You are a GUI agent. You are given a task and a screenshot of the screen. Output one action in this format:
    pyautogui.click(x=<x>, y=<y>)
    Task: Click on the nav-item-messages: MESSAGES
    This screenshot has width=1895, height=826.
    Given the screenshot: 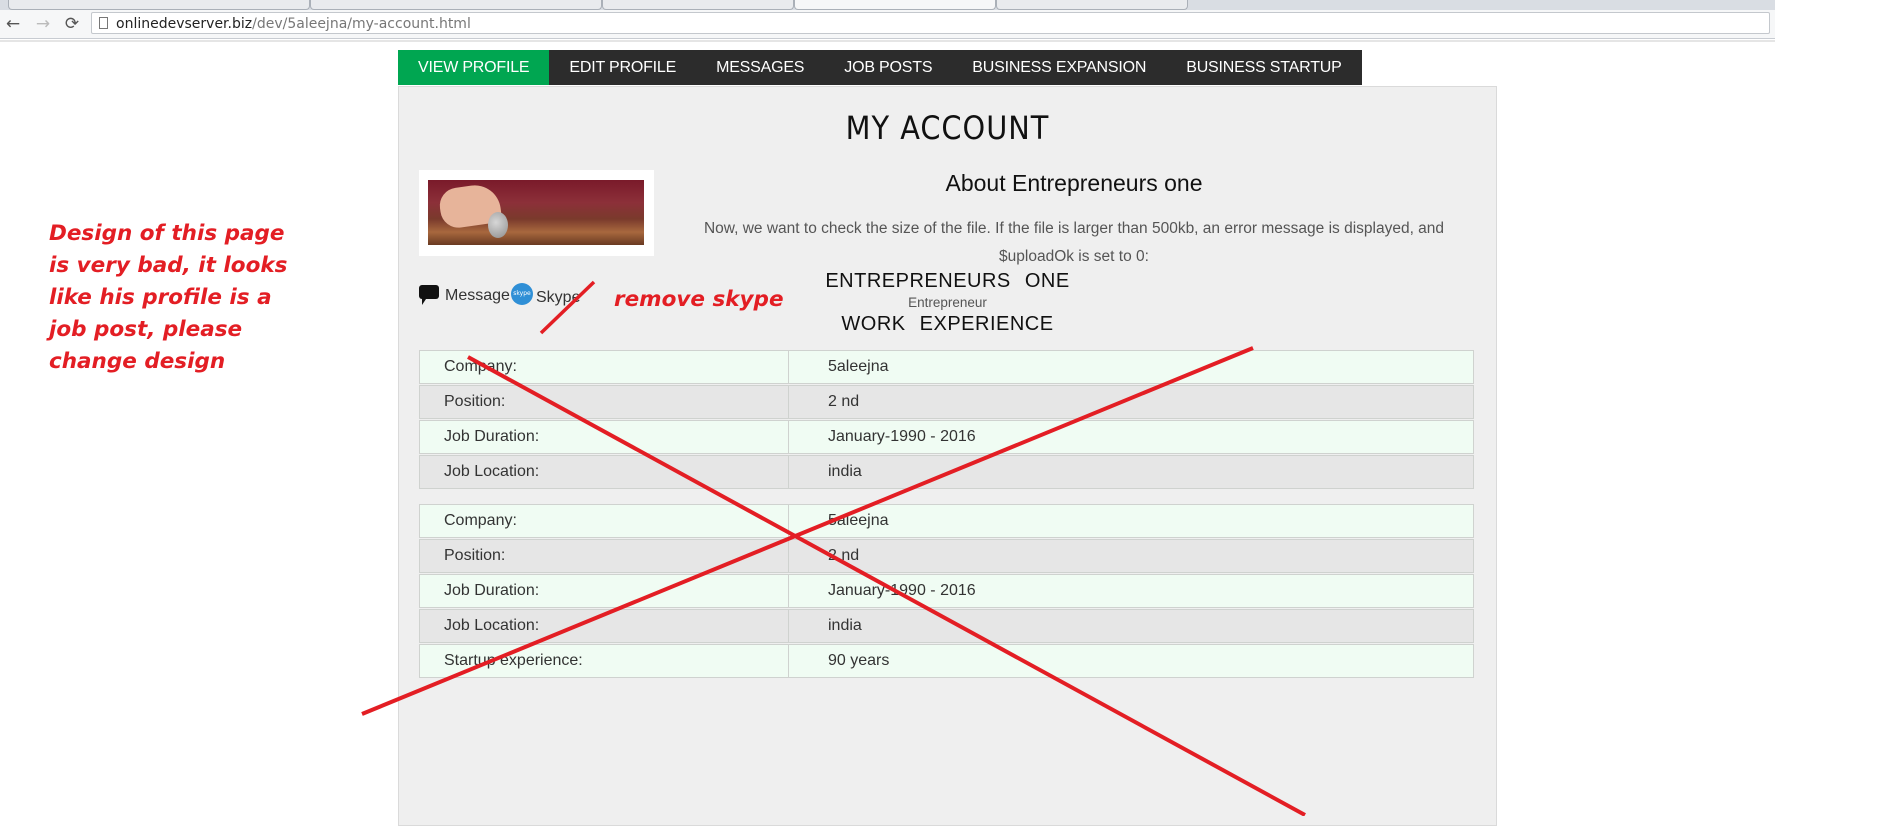 What is the action you would take?
    pyautogui.click(x=760, y=67)
    